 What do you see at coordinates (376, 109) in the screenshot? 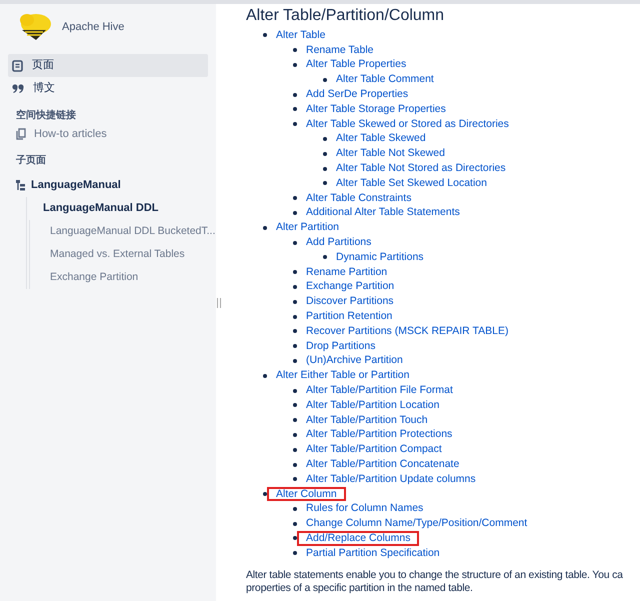
I see `toc-link: Alter Table Storage Properties` at bounding box center [376, 109].